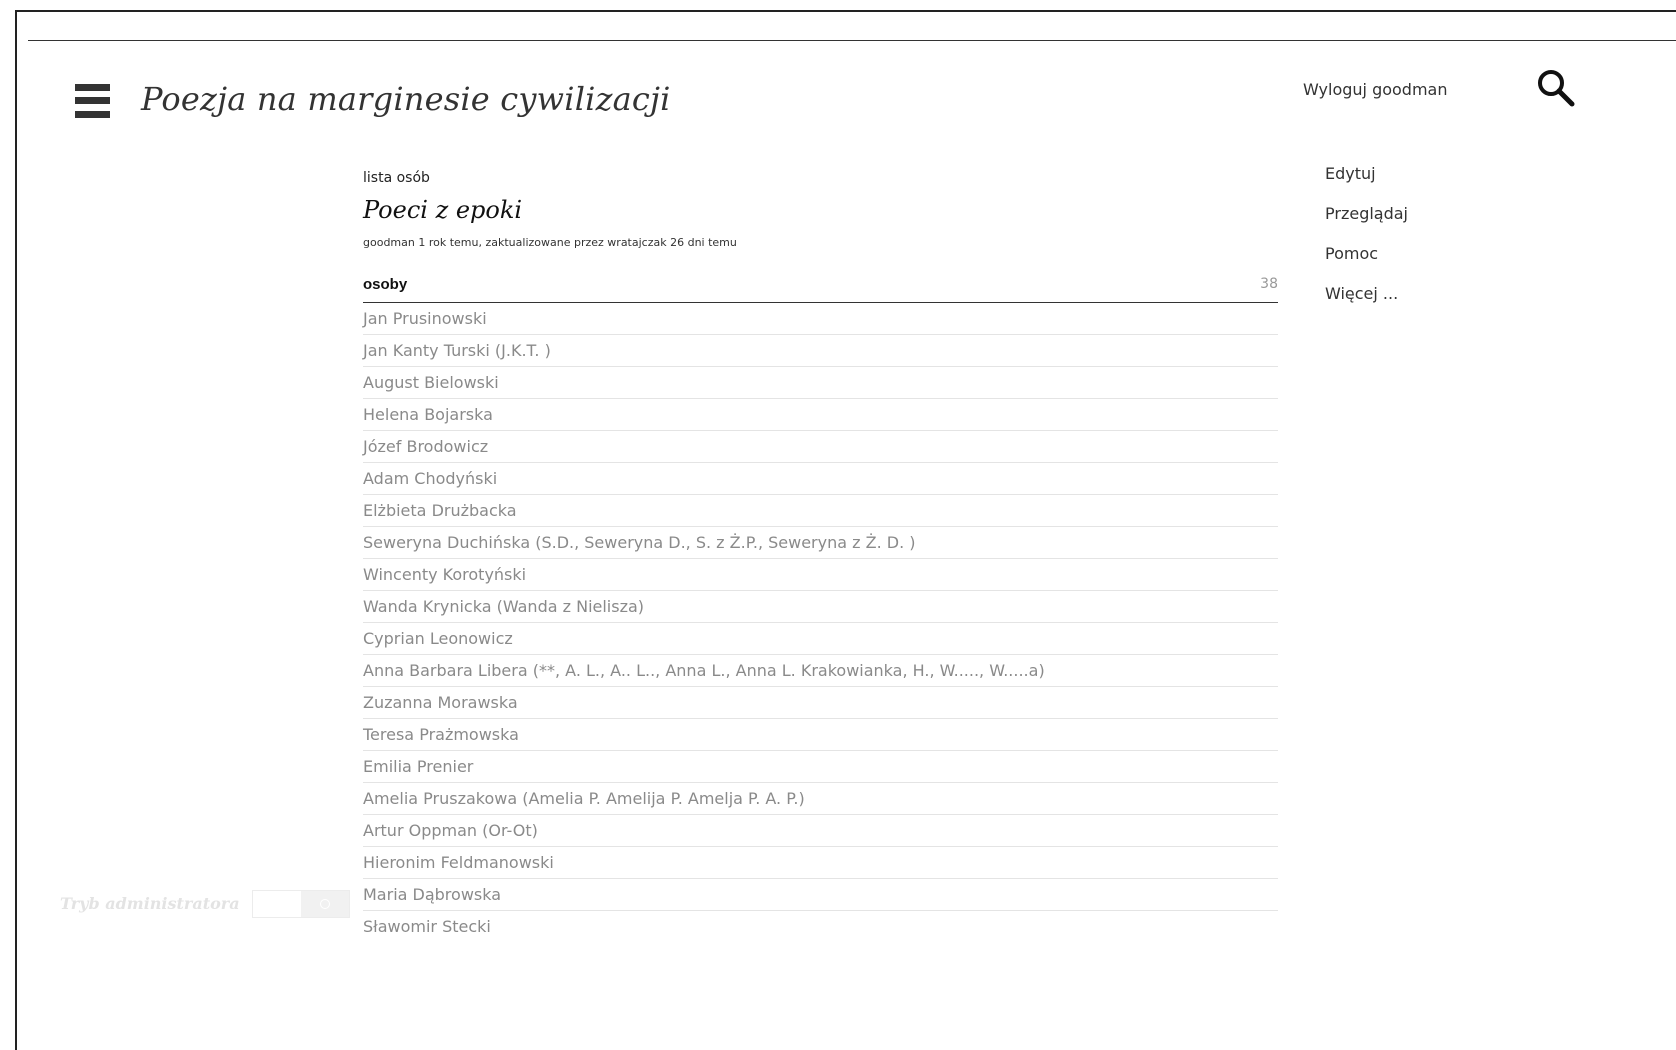 The height and width of the screenshot is (1050, 1676). What do you see at coordinates (820, 447) in the screenshot?
I see `list-item: Józef Brodowicz` at bounding box center [820, 447].